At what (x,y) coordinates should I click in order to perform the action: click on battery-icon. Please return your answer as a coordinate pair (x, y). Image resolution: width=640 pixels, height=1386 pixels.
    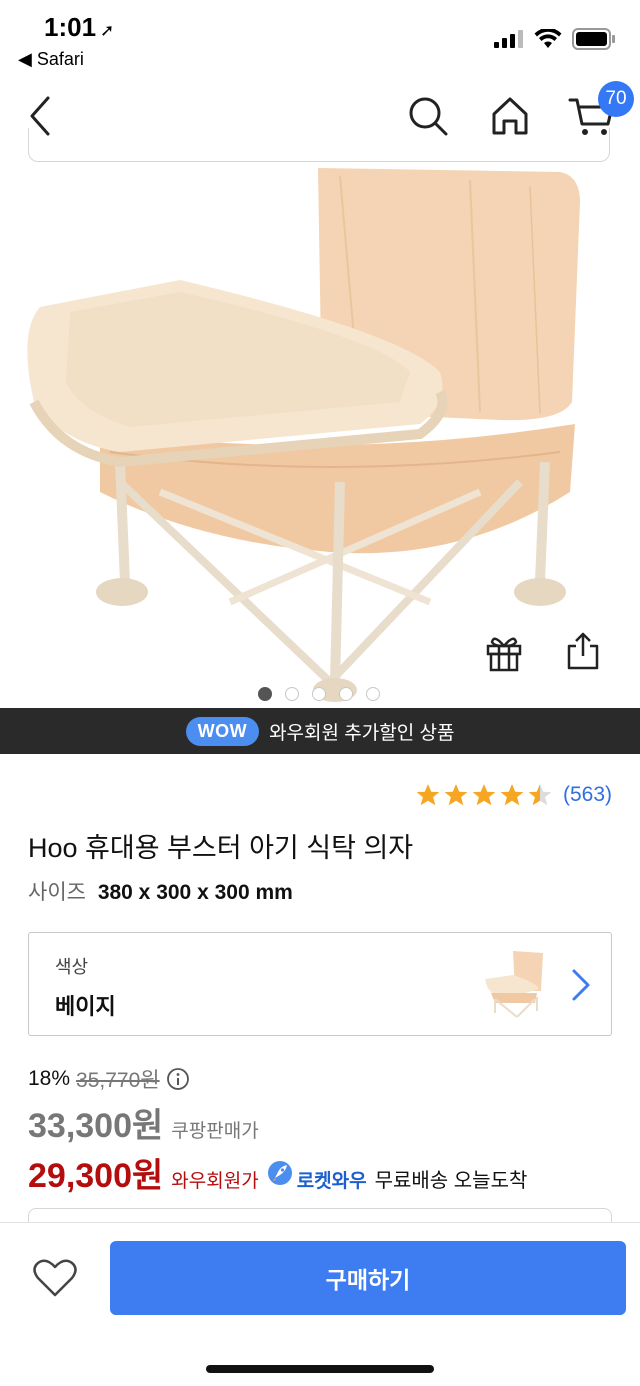
    Looking at the image, I should click on (593, 39).